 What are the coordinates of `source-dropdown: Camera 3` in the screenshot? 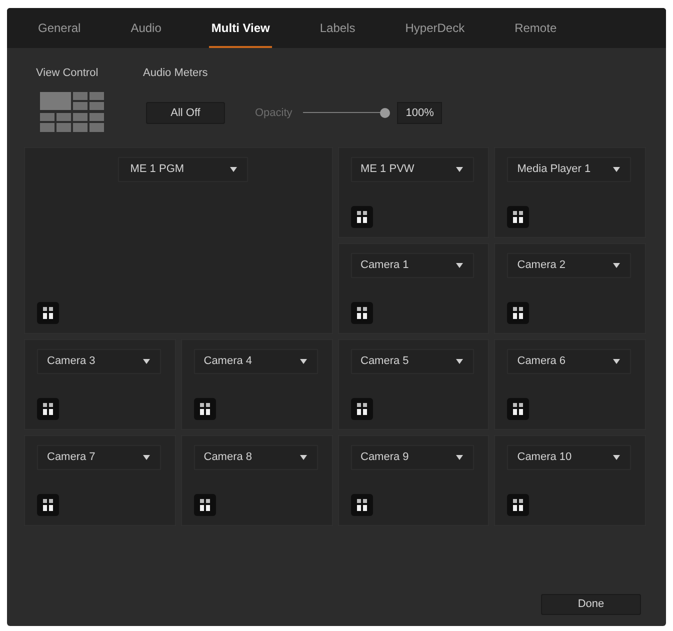 It's located at (99, 361).